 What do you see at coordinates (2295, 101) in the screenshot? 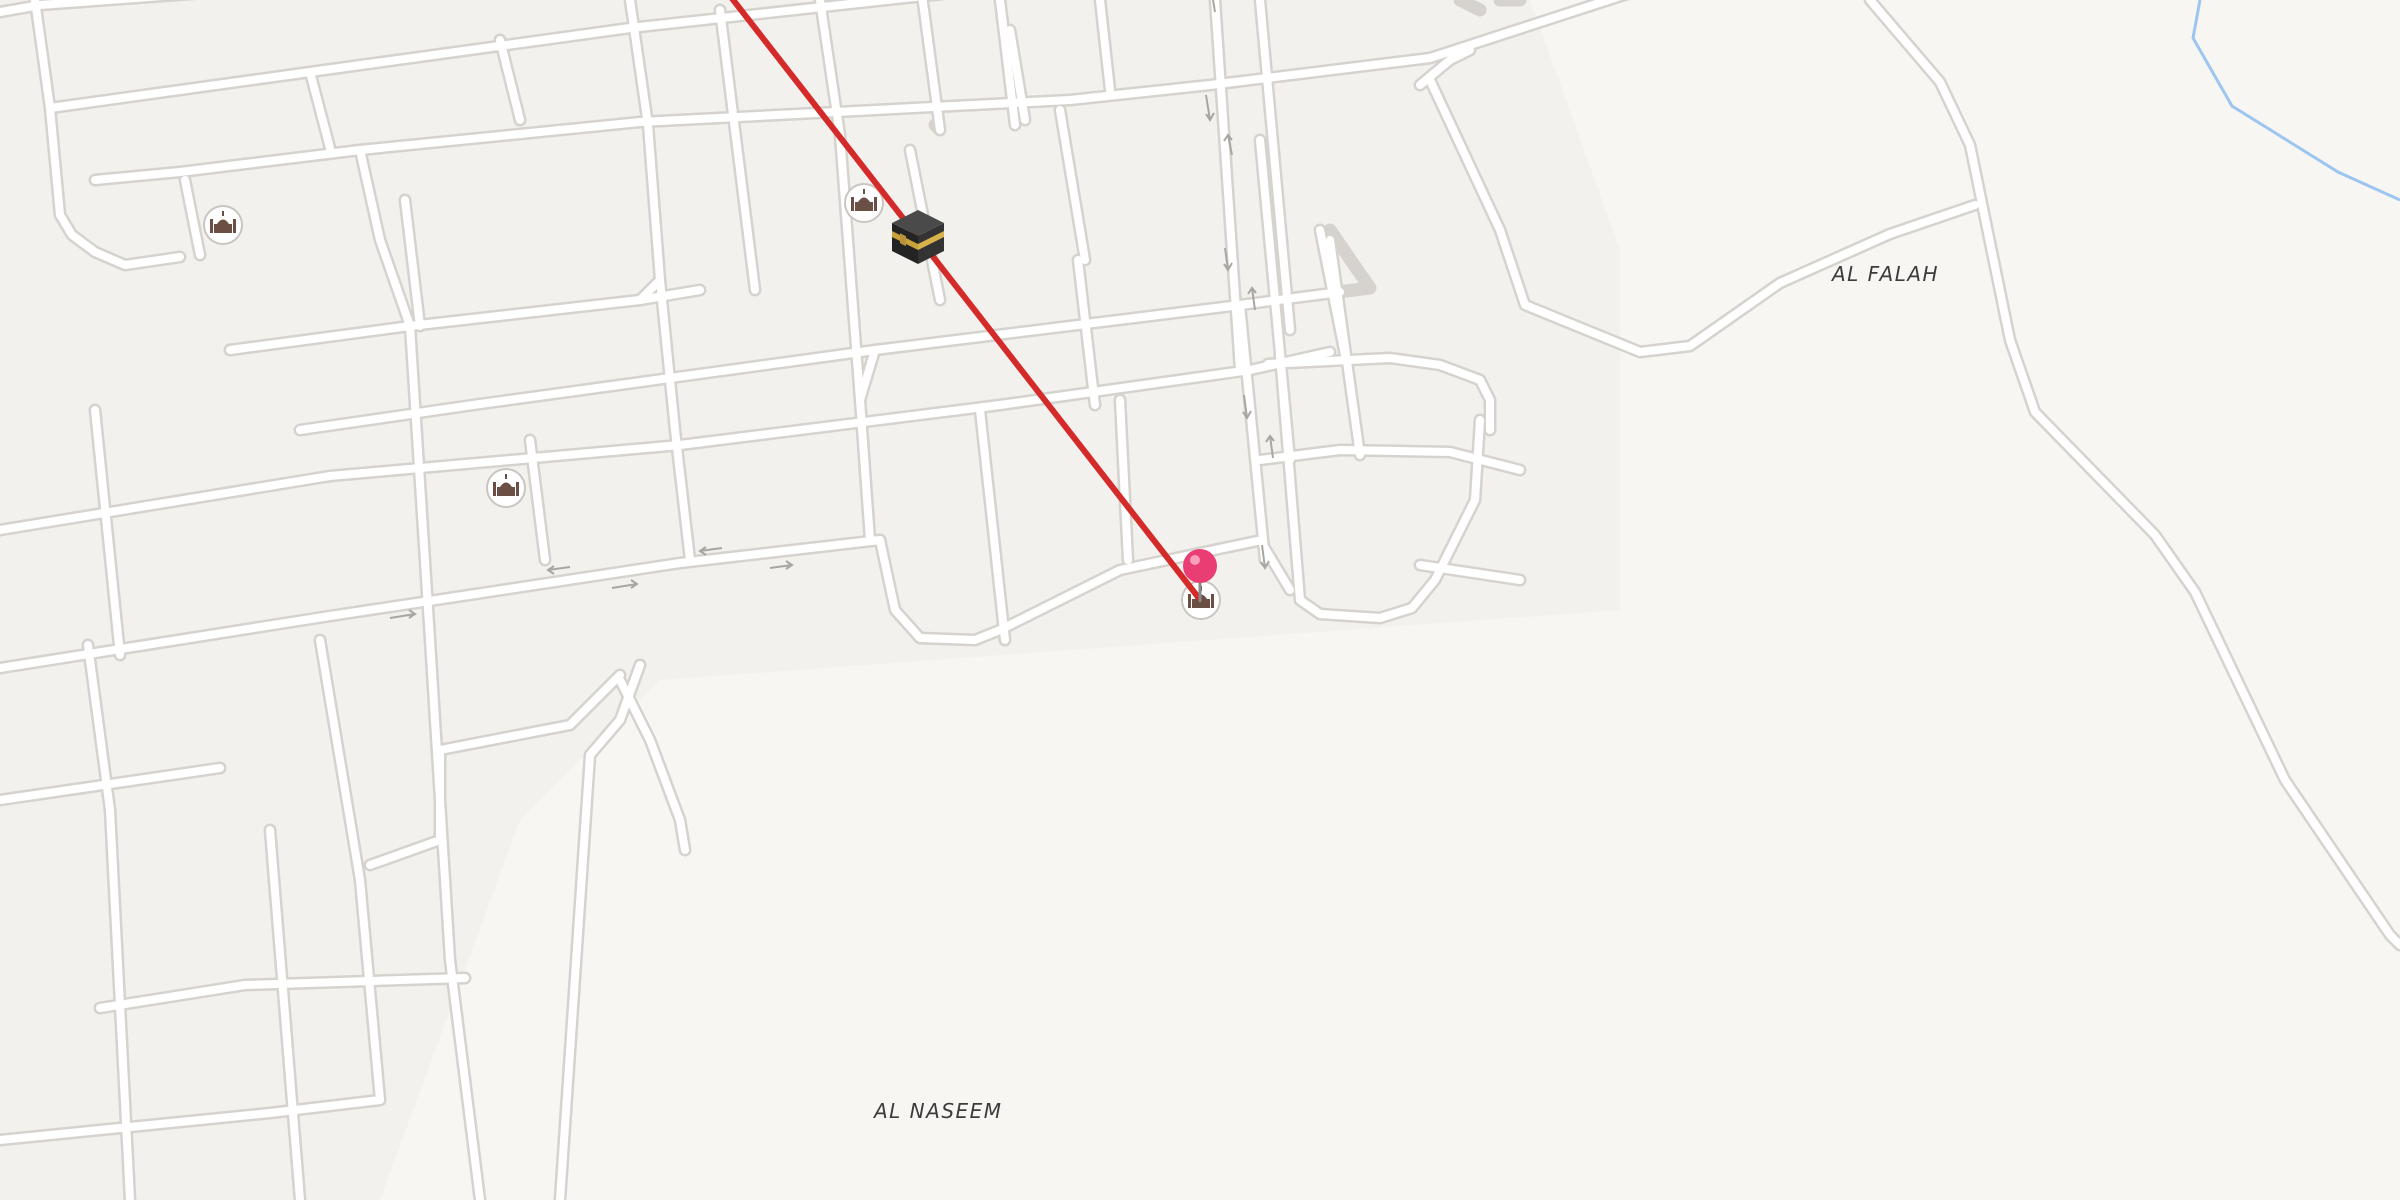
I see `stream` at bounding box center [2295, 101].